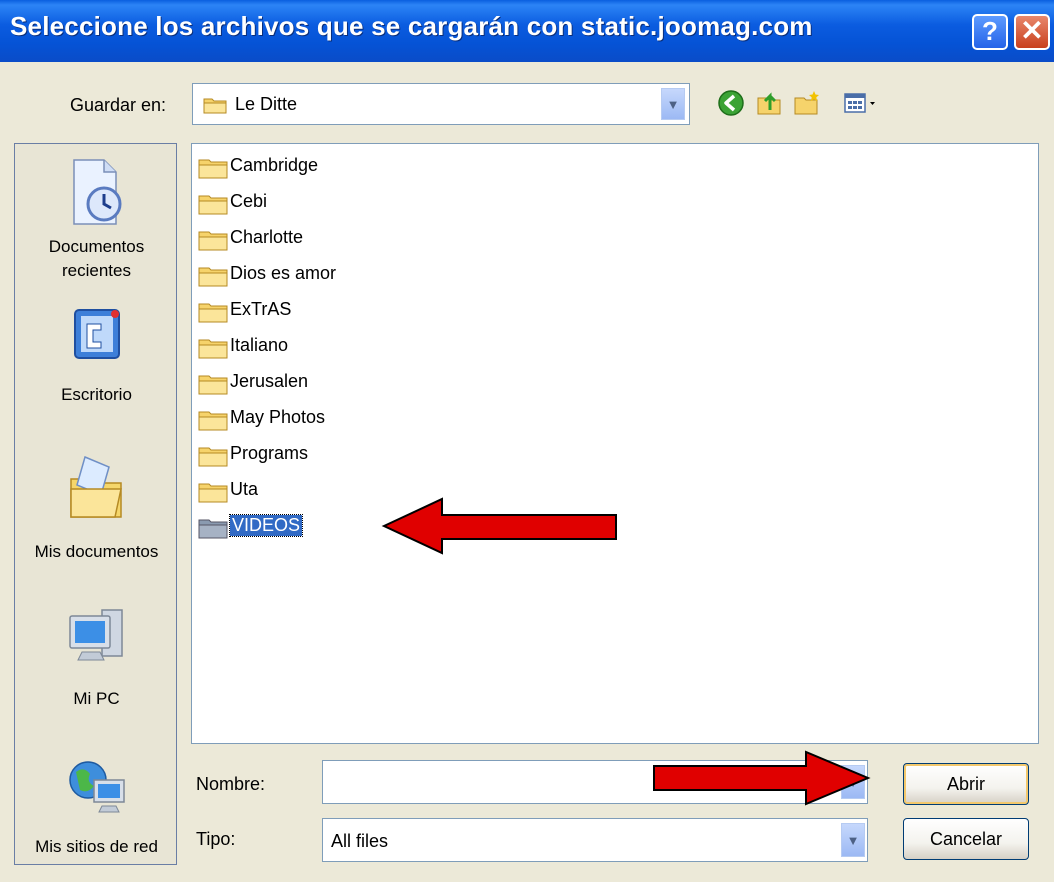  I want to click on place-my-documents: Mis documentos, so click(96, 506).